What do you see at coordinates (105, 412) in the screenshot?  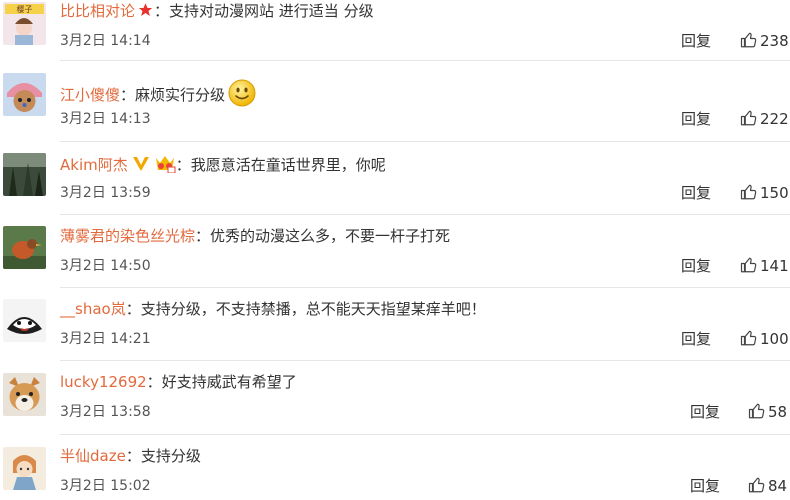 I see `comment-date: 3月2日 13:58` at bounding box center [105, 412].